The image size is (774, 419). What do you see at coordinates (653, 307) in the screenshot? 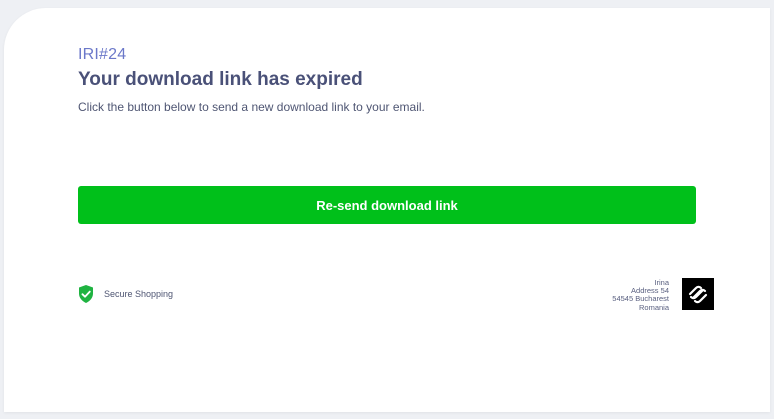
I see `address-country: Romania` at bounding box center [653, 307].